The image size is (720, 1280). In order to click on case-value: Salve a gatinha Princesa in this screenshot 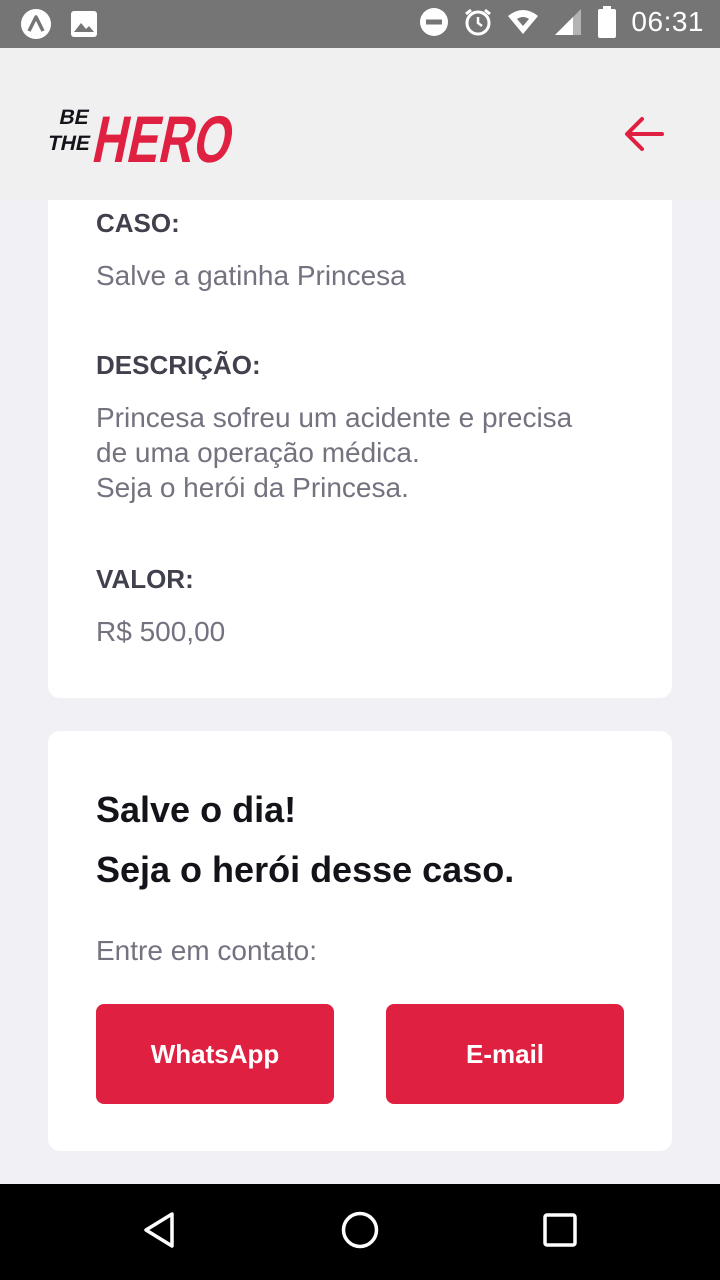, I will do `click(251, 275)`.